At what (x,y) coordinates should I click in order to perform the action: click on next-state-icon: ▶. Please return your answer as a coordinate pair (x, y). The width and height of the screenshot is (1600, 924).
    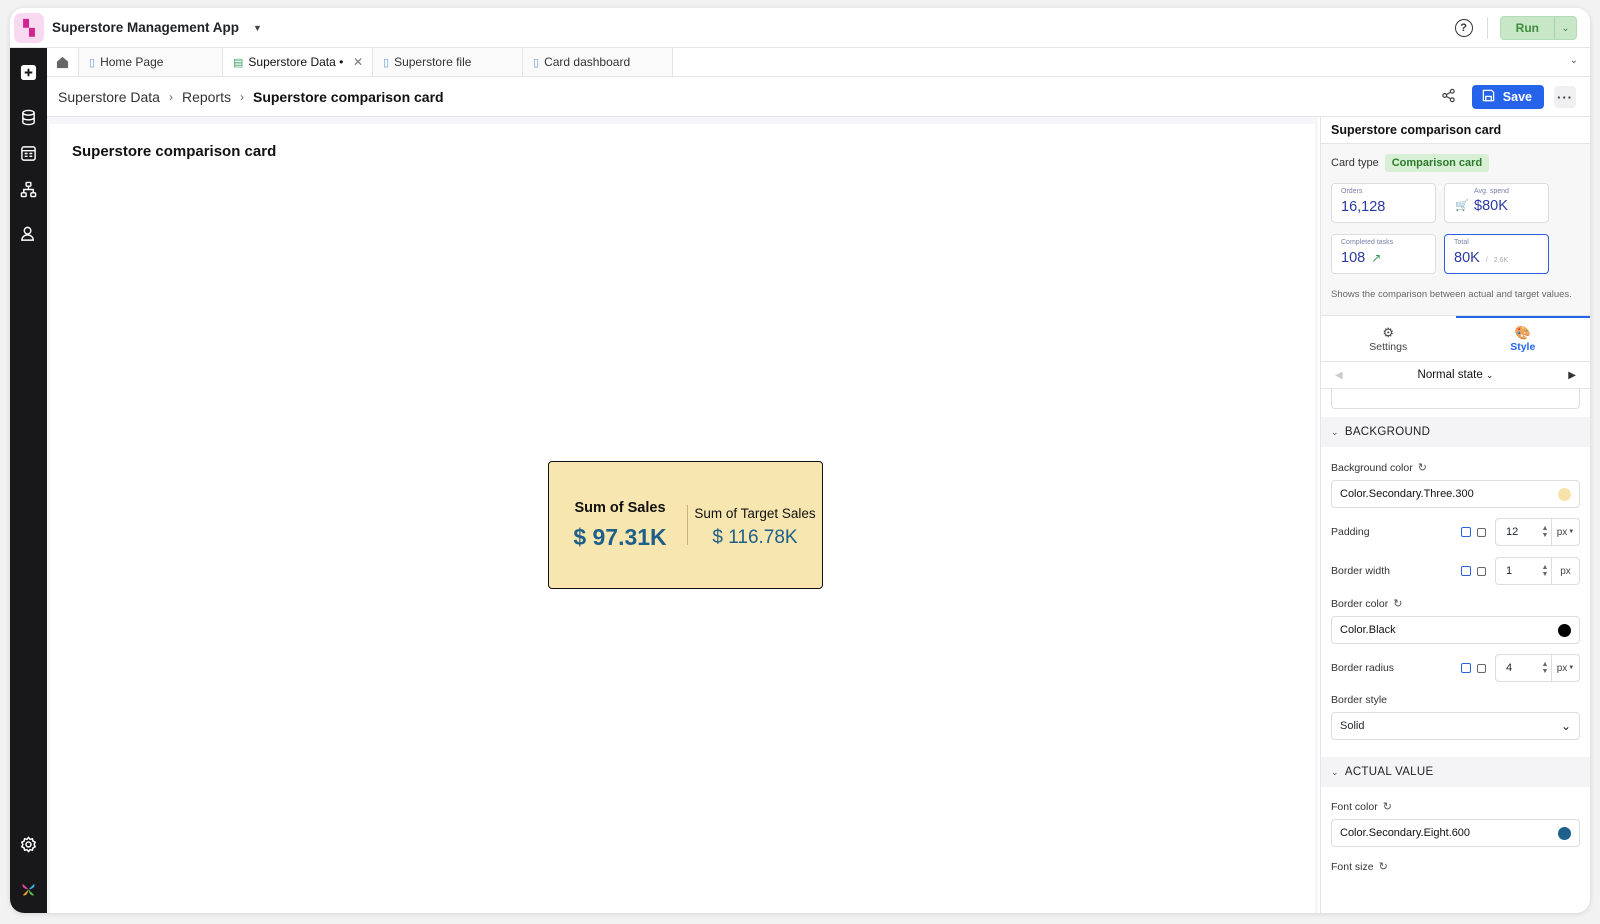
    Looking at the image, I should click on (1572, 375).